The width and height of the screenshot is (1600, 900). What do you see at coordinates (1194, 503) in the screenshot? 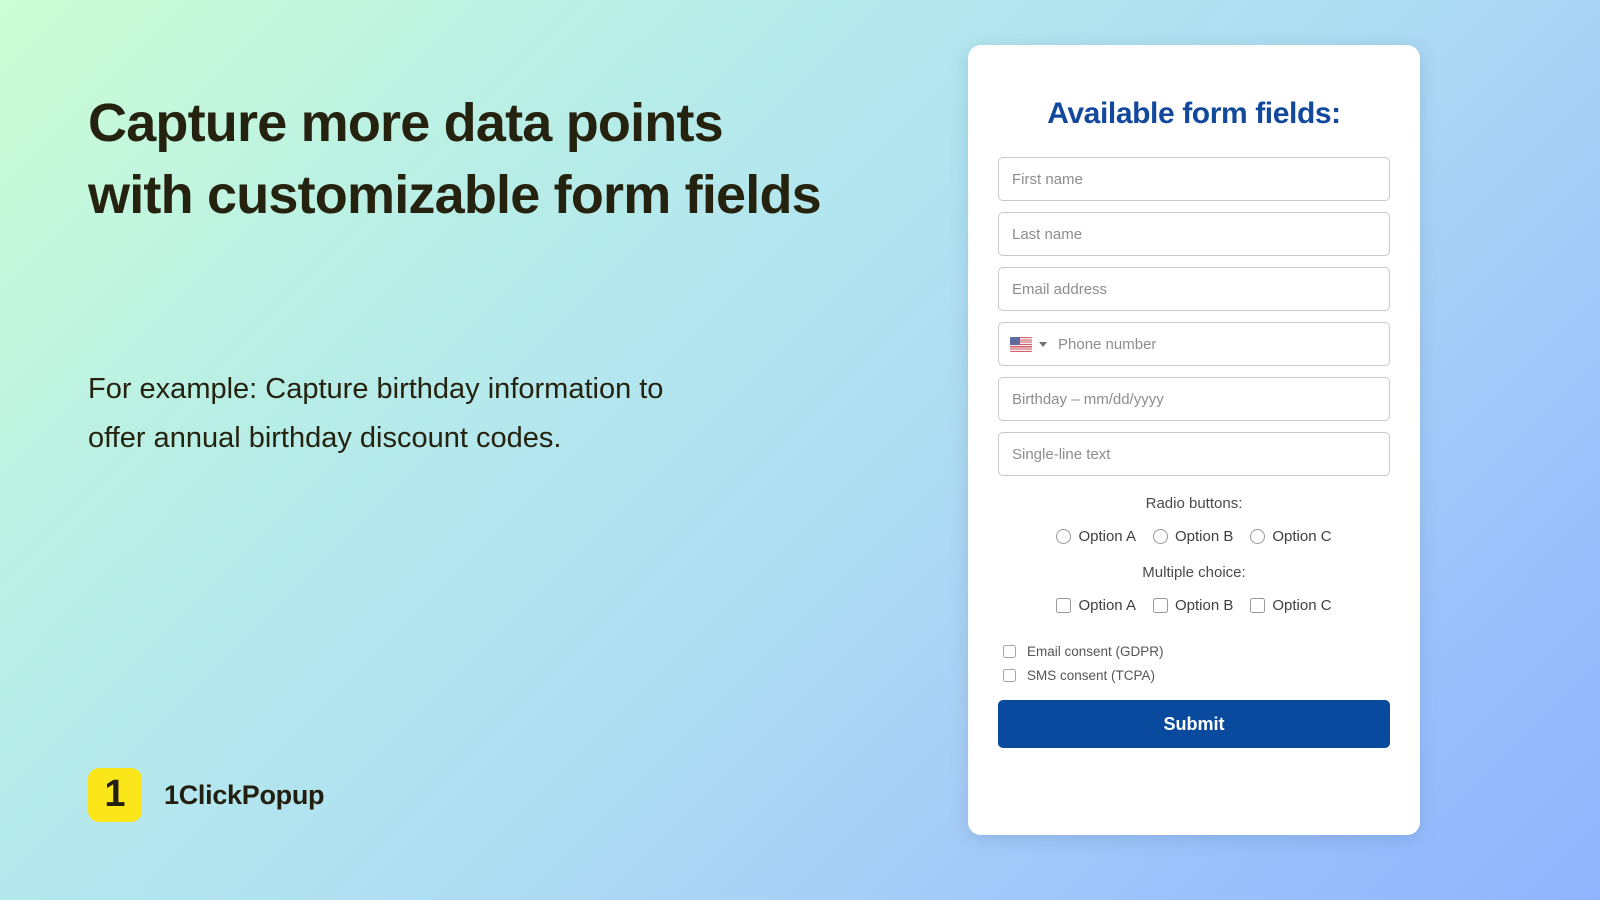
I see `radio-group-label: Radio buttons:` at bounding box center [1194, 503].